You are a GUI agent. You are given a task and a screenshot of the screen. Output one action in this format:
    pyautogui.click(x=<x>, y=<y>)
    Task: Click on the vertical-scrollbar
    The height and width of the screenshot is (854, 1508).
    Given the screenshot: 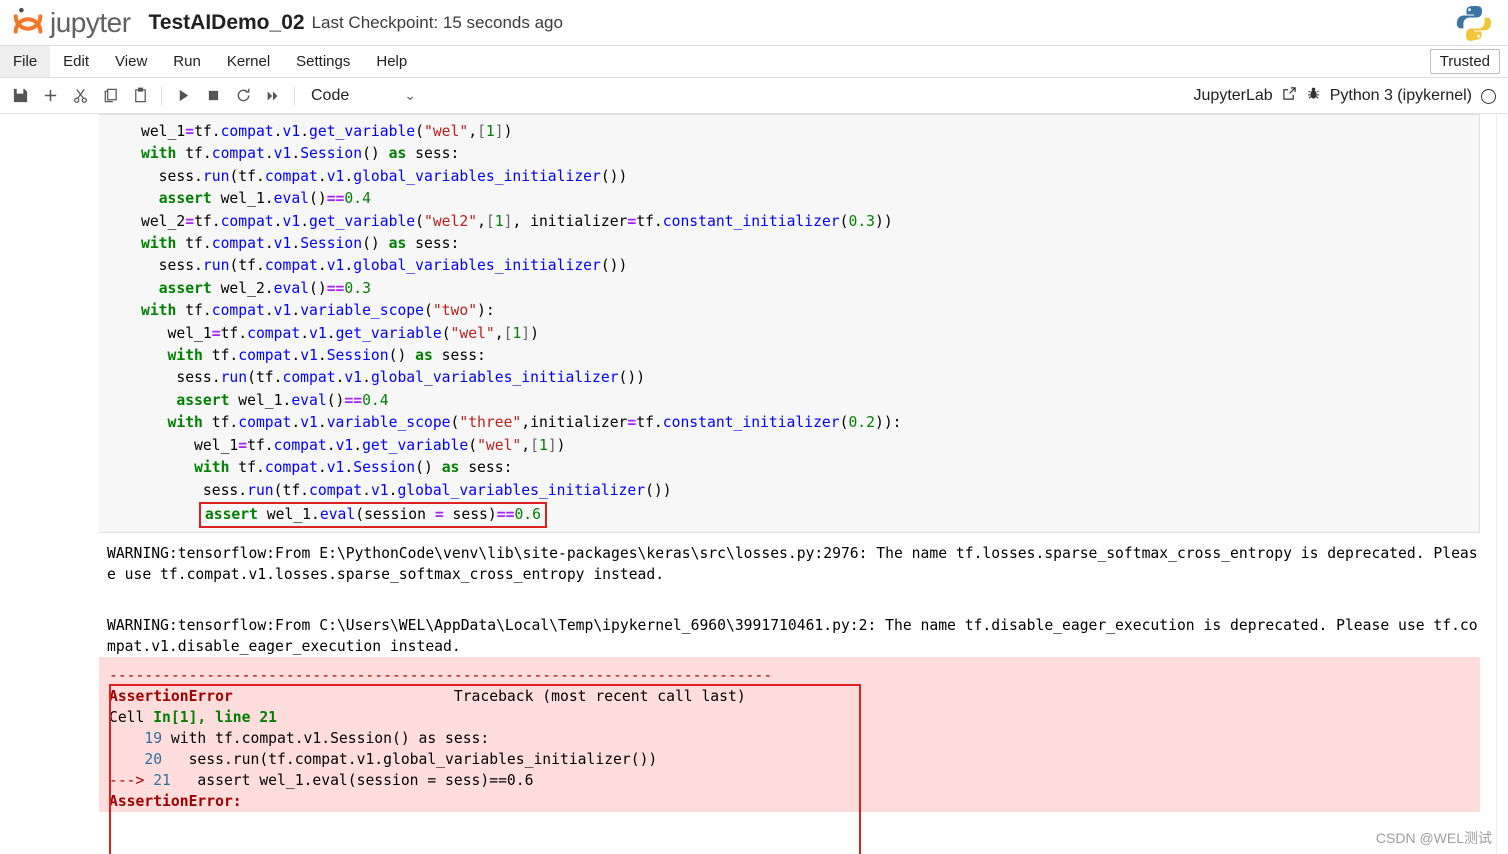 What is the action you would take?
    pyautogui.click(x=1502, y=484)
    